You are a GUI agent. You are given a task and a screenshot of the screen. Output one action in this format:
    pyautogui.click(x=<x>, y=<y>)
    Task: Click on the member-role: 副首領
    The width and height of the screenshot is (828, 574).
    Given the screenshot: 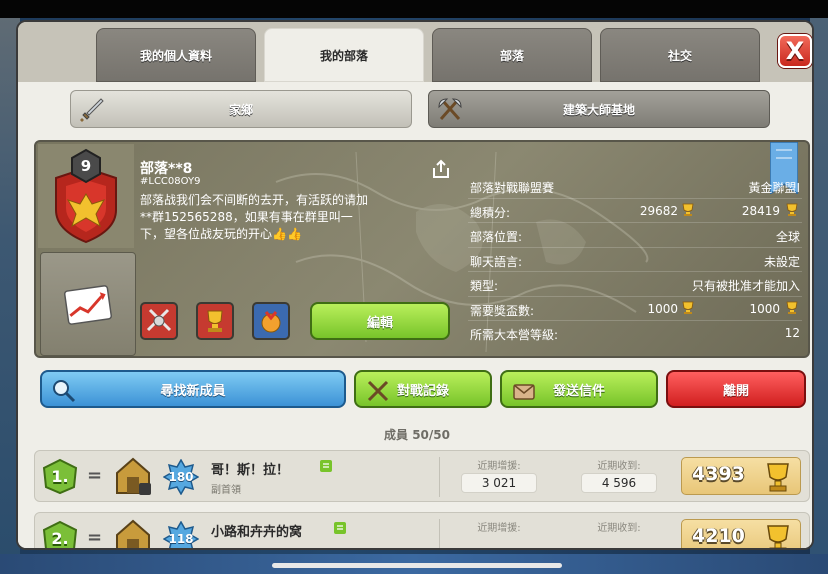 What is the action you would take?
    pyautogui.click(x=226, y=490)
    